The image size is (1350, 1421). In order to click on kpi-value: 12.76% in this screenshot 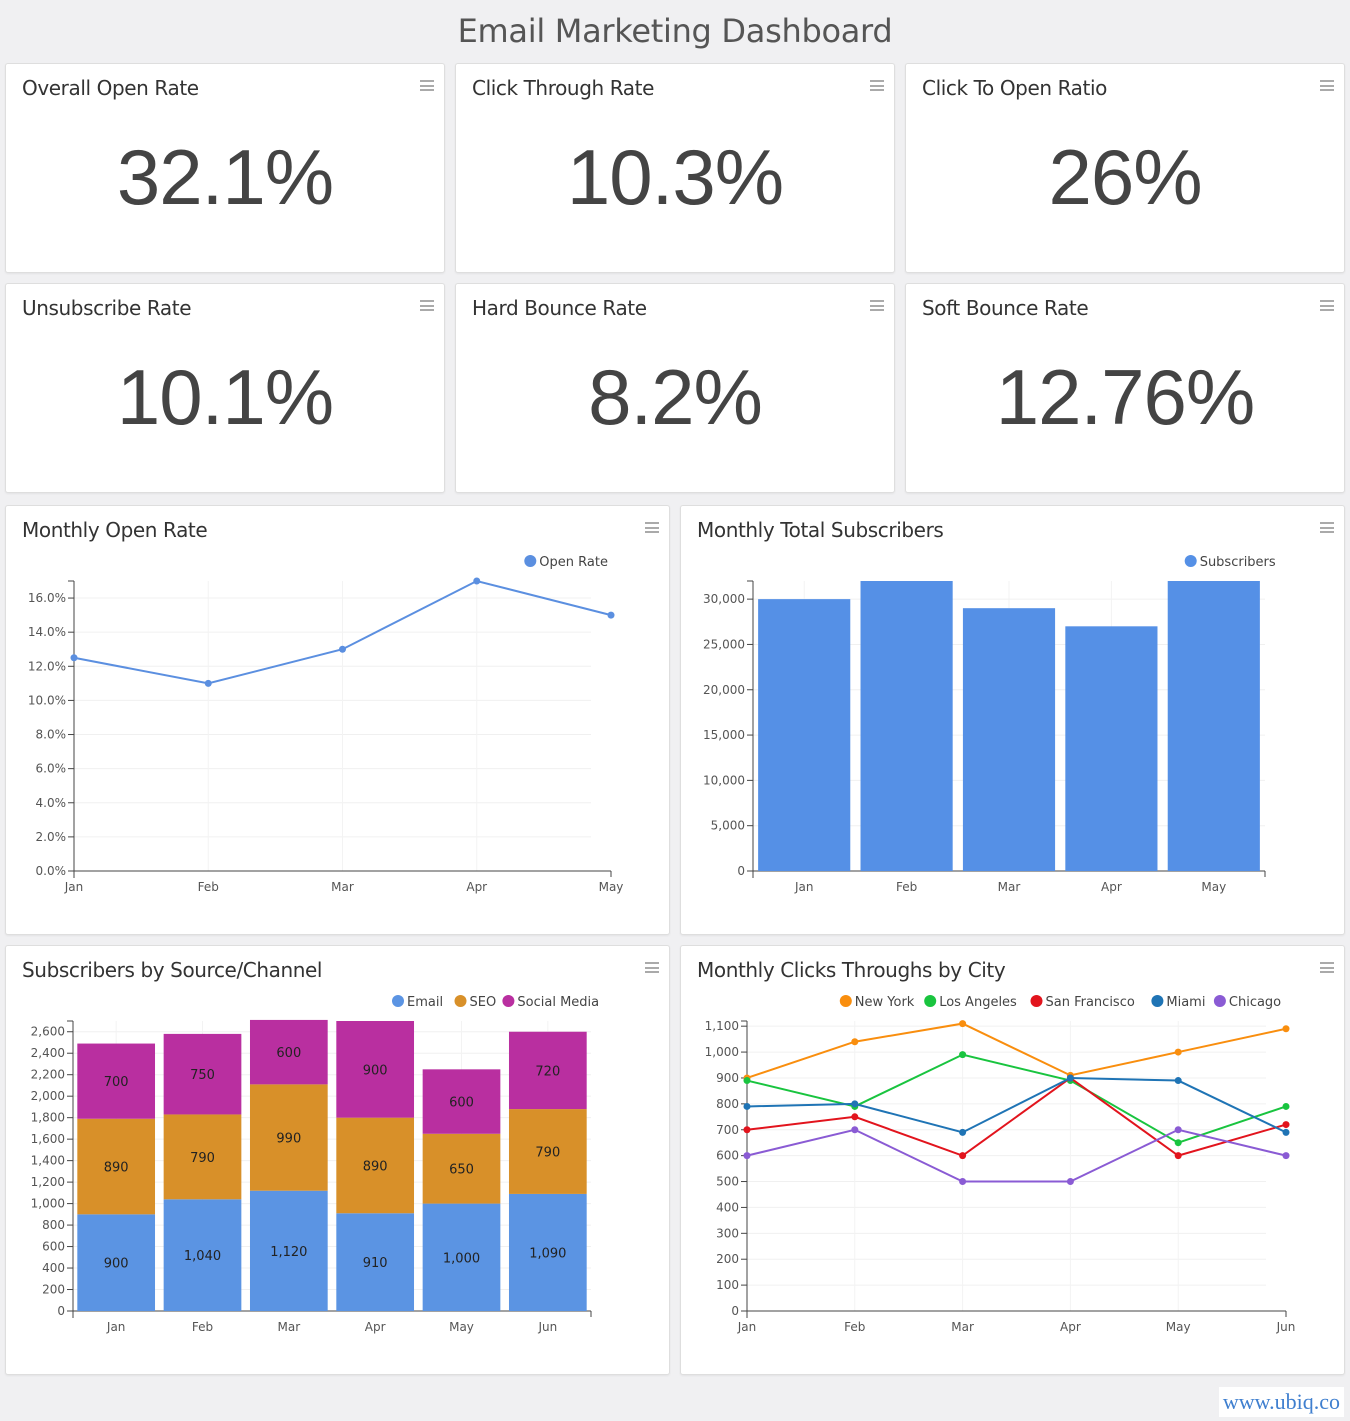, I will do `click(1125, 397)`.